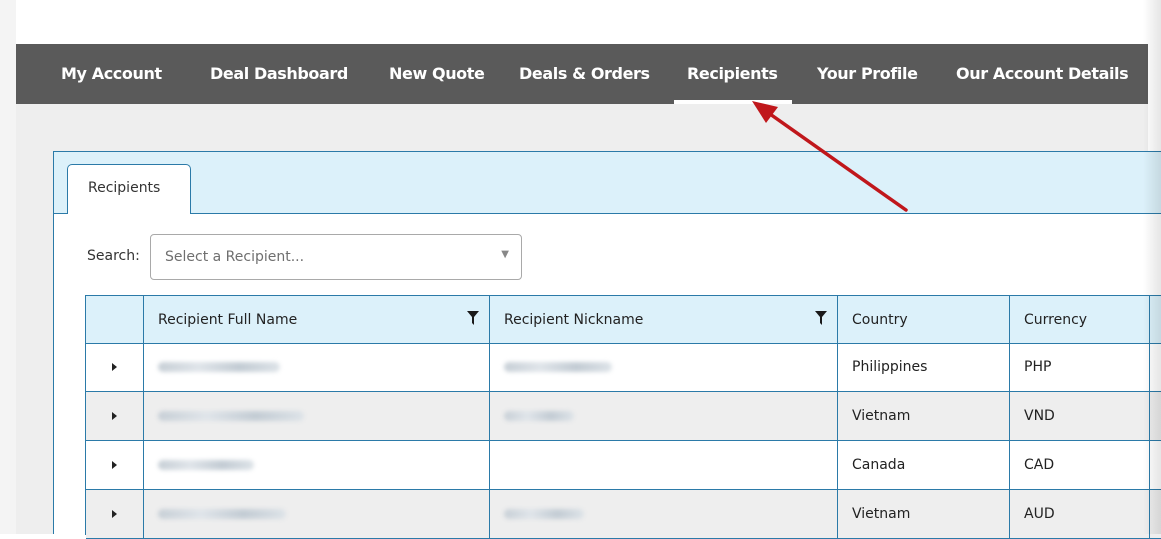 This screenshot has height=539, width=1161. Describe the element at coordinates (129, 189) in the screenshot. I see `tab-recipients: Recipients` at that location.